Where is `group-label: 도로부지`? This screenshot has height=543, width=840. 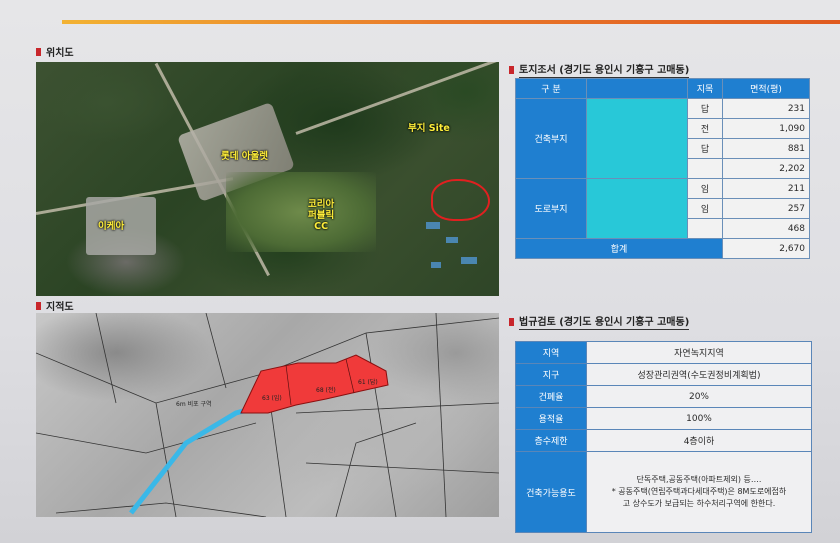 group-label: 도로부지 is located at coordinates (551, 208).